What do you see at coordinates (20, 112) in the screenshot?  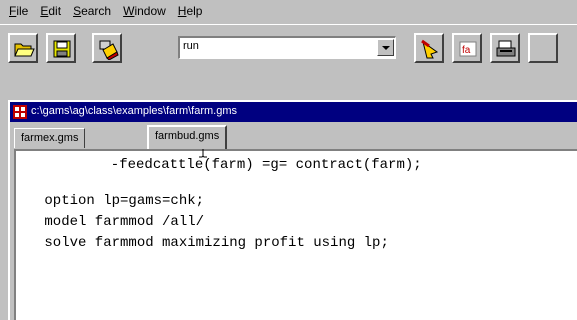 I see `document-window-icon` at bounding box center [20, 112].